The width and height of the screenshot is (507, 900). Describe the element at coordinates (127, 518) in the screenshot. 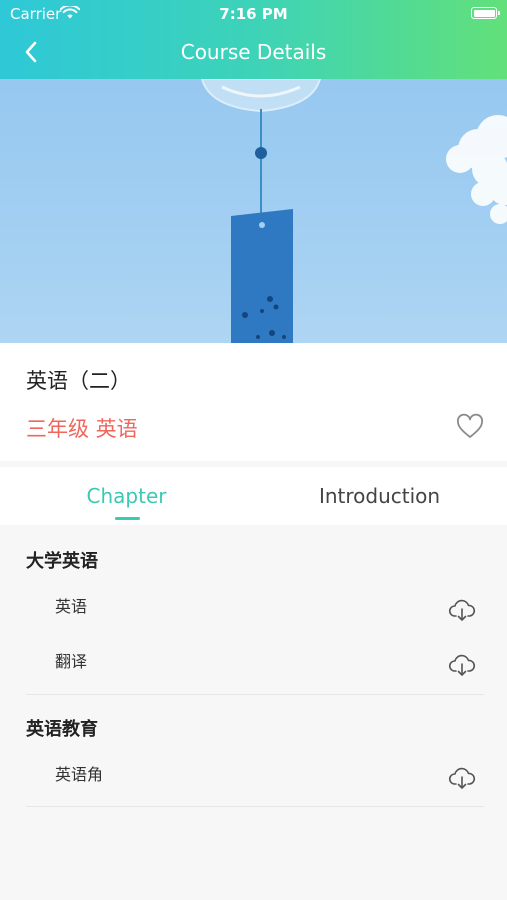

I see `active-tab-indicator` at that location.